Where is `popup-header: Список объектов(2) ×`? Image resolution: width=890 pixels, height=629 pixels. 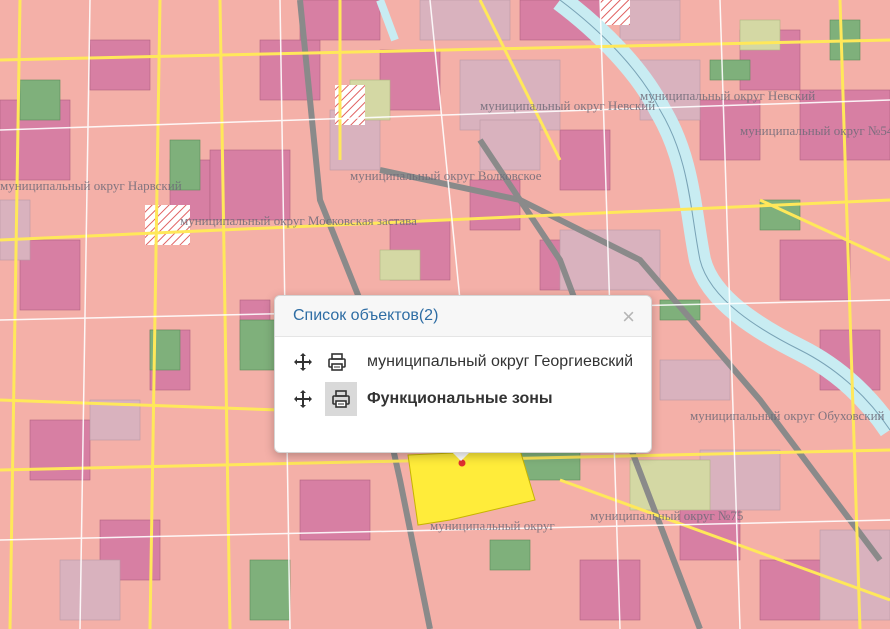
popup-header: Список объектов(2) × is located at coordinates (463, 316).